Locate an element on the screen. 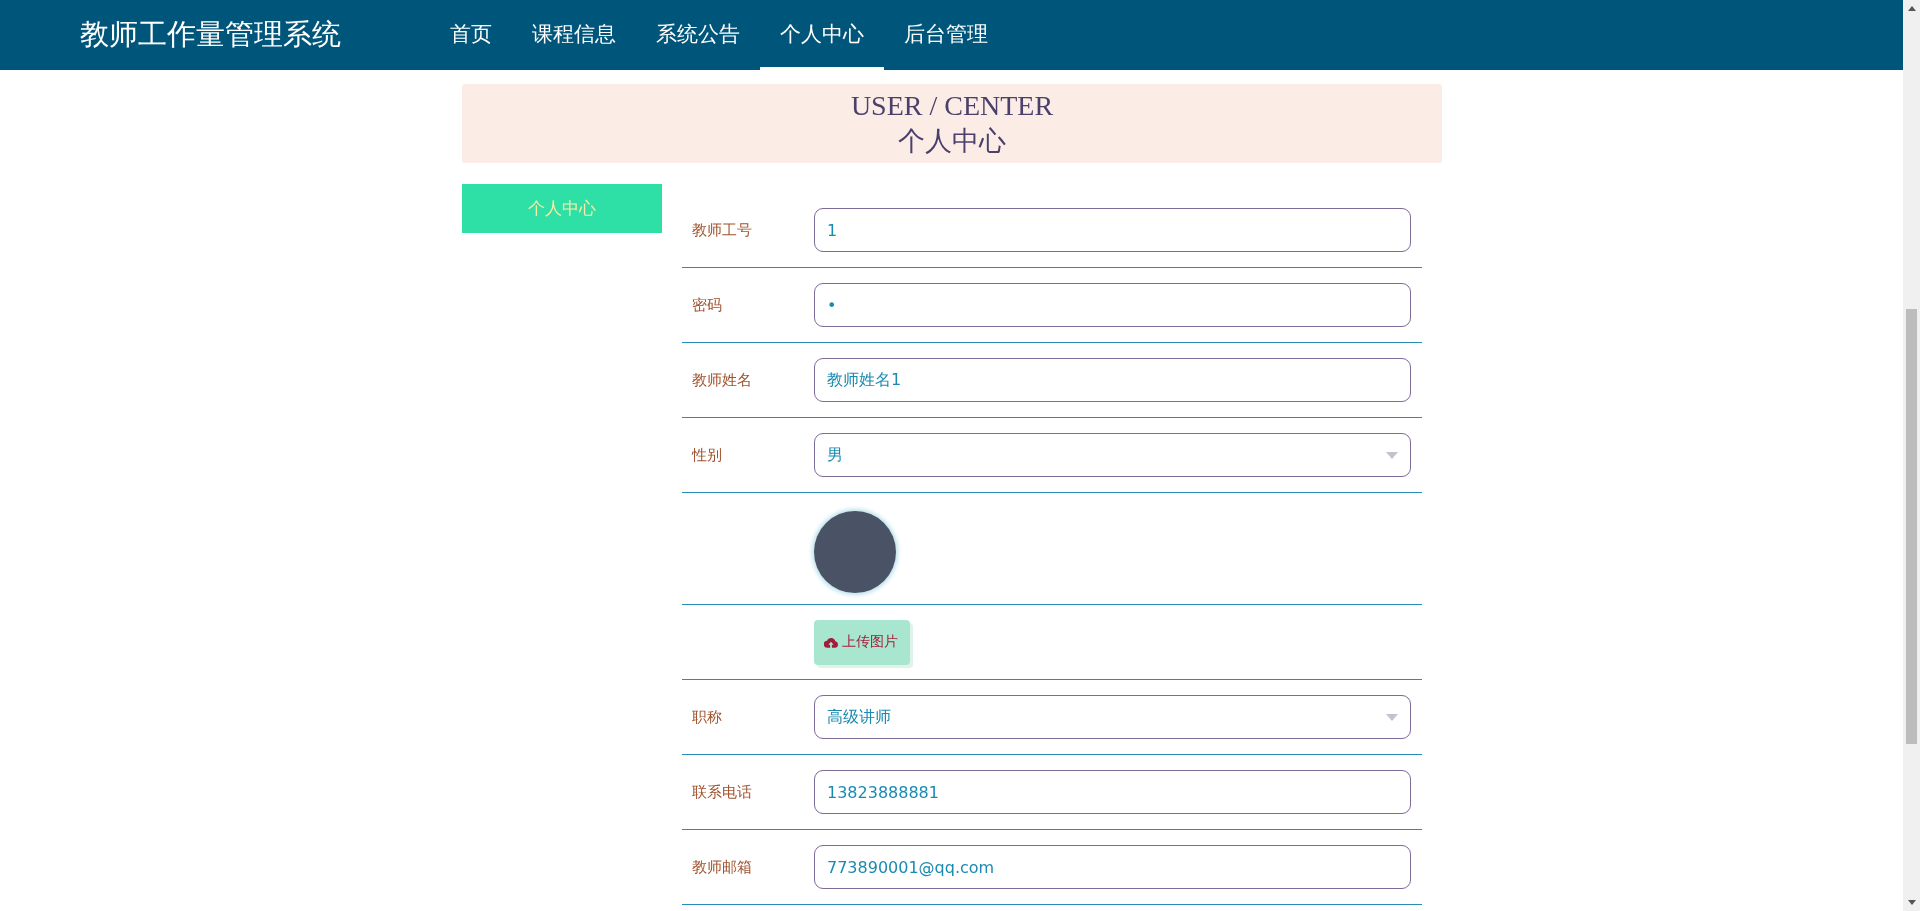 The width and height of the screenshot is (1920, 911). nav-tab: 首页 is located at coordinates (471, 35).